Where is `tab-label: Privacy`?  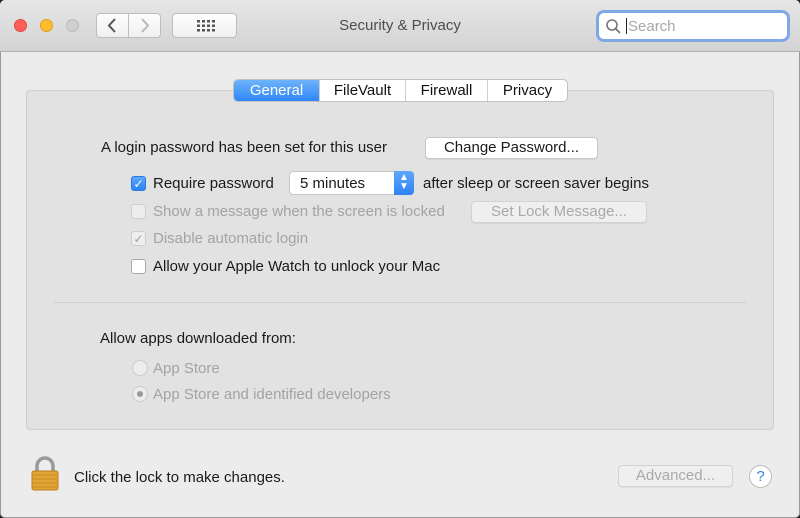 tab-label: Privacy is located at coordinates (527, 90).